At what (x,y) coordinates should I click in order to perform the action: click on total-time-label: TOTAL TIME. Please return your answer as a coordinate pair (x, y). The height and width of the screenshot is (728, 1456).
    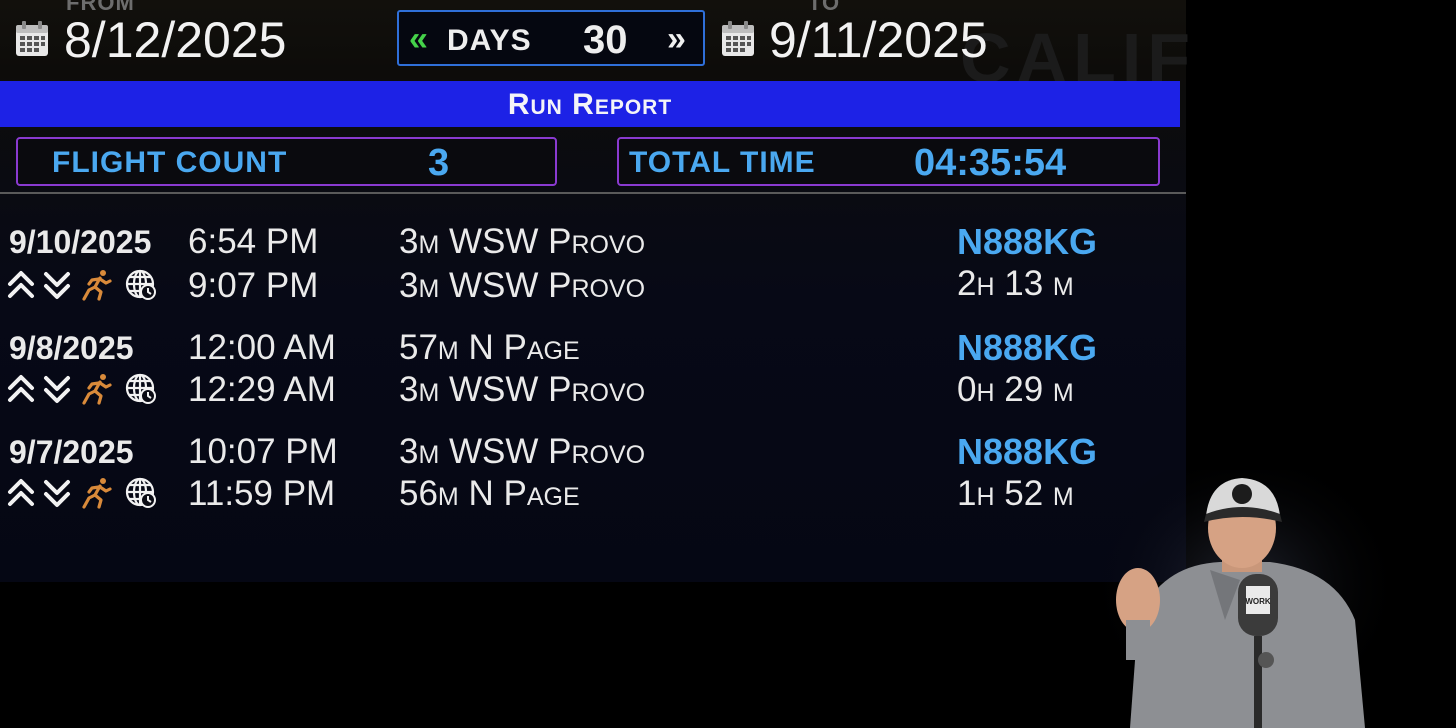
    Looking at the image, I should click on (722, 162).